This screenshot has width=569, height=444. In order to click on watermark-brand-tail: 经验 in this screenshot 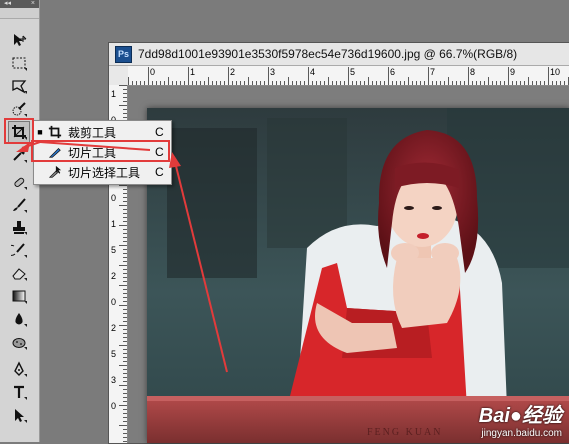, I will do `click(542, 416)`.